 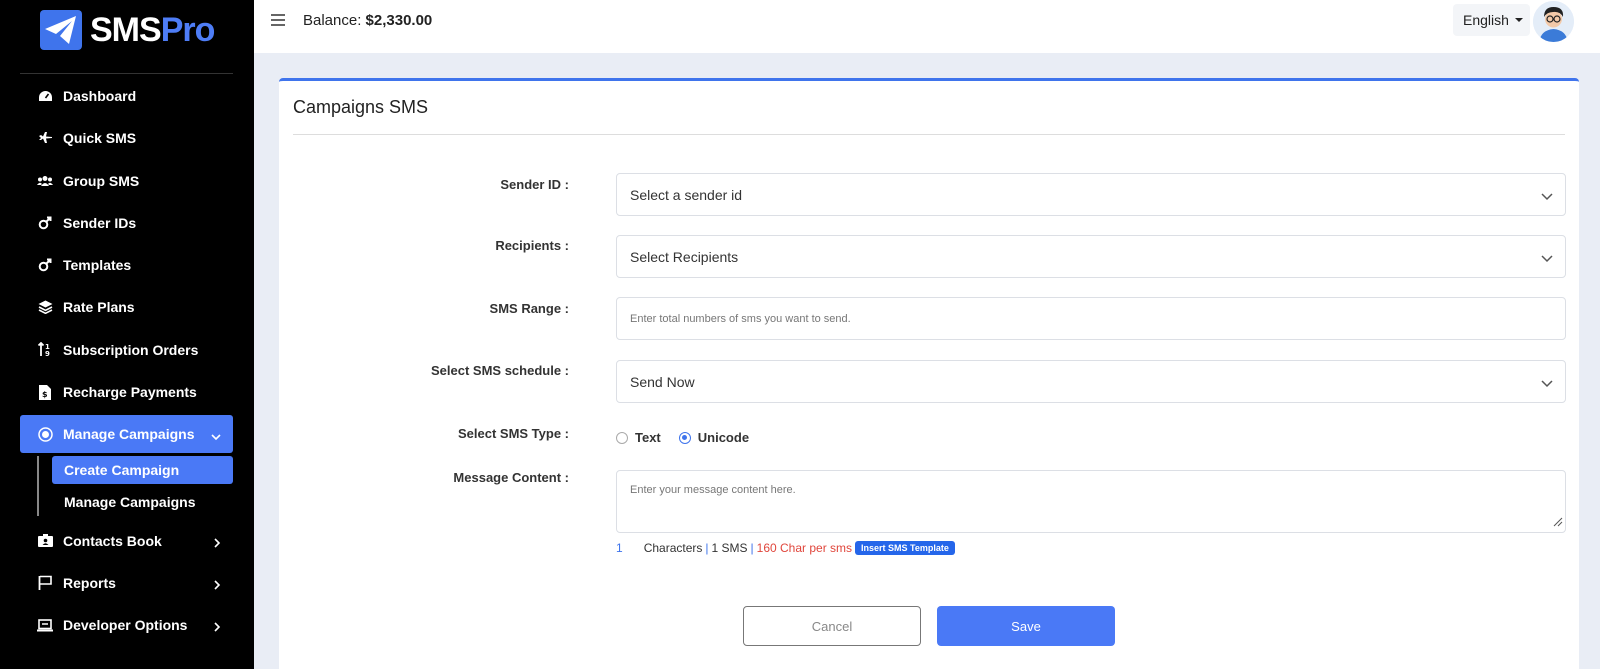 I want to click on sidebar-item-label: Contacts Book, so click(x=112, y=540).